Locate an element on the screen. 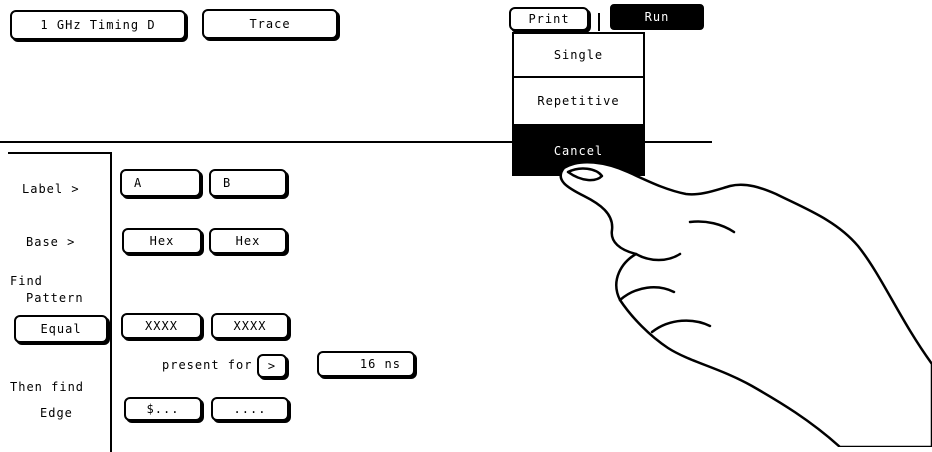 Image resolution: width=932 pixels, height=452 pixels. find-pattern-caption-line2: Pattern is located at coordinates (55, 298).